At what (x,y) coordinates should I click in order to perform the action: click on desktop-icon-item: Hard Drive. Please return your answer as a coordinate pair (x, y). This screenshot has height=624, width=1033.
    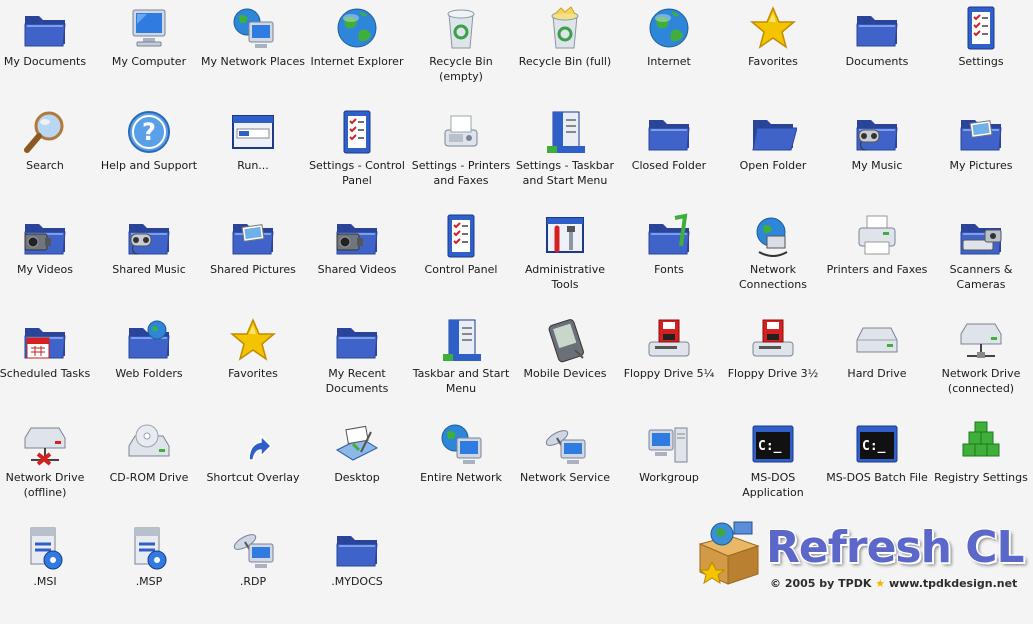
    Looking at the image, I should click on (877, 364).